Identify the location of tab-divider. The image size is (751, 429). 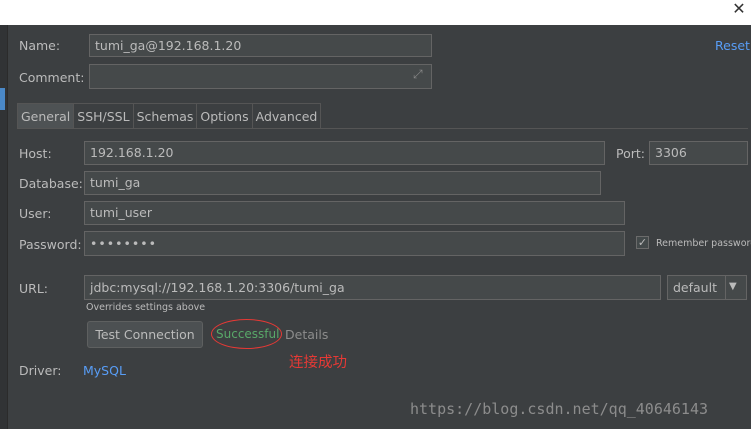
(382, 128).